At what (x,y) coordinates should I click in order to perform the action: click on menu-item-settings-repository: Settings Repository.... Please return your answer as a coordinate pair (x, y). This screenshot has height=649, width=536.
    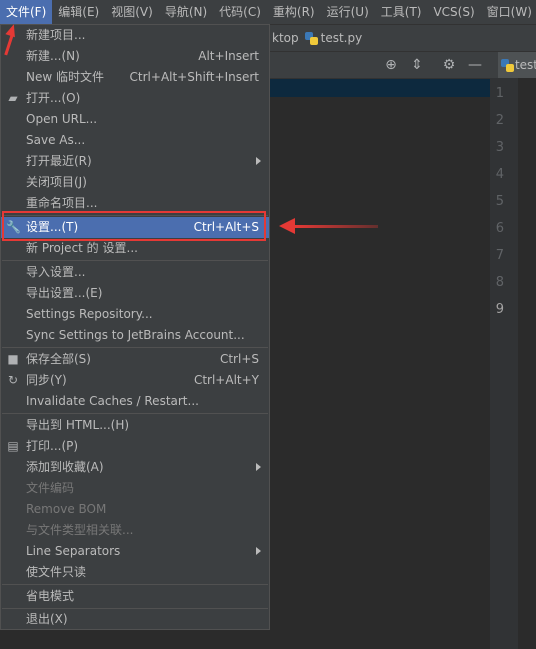
    Looking at the image, I should click on (135, 314).